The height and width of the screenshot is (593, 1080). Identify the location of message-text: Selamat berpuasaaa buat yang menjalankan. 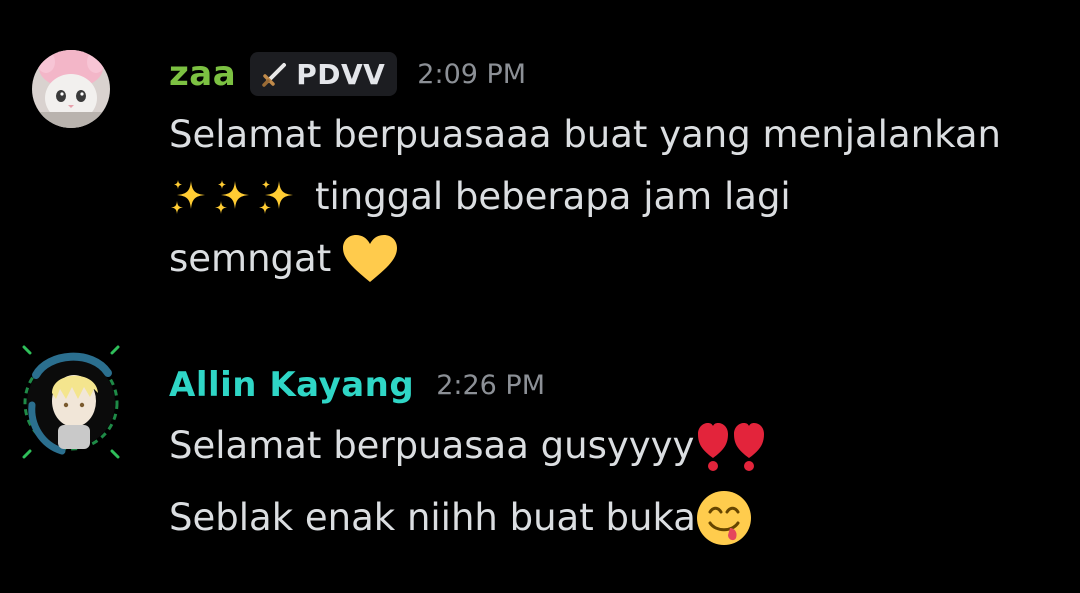
(585, 134).